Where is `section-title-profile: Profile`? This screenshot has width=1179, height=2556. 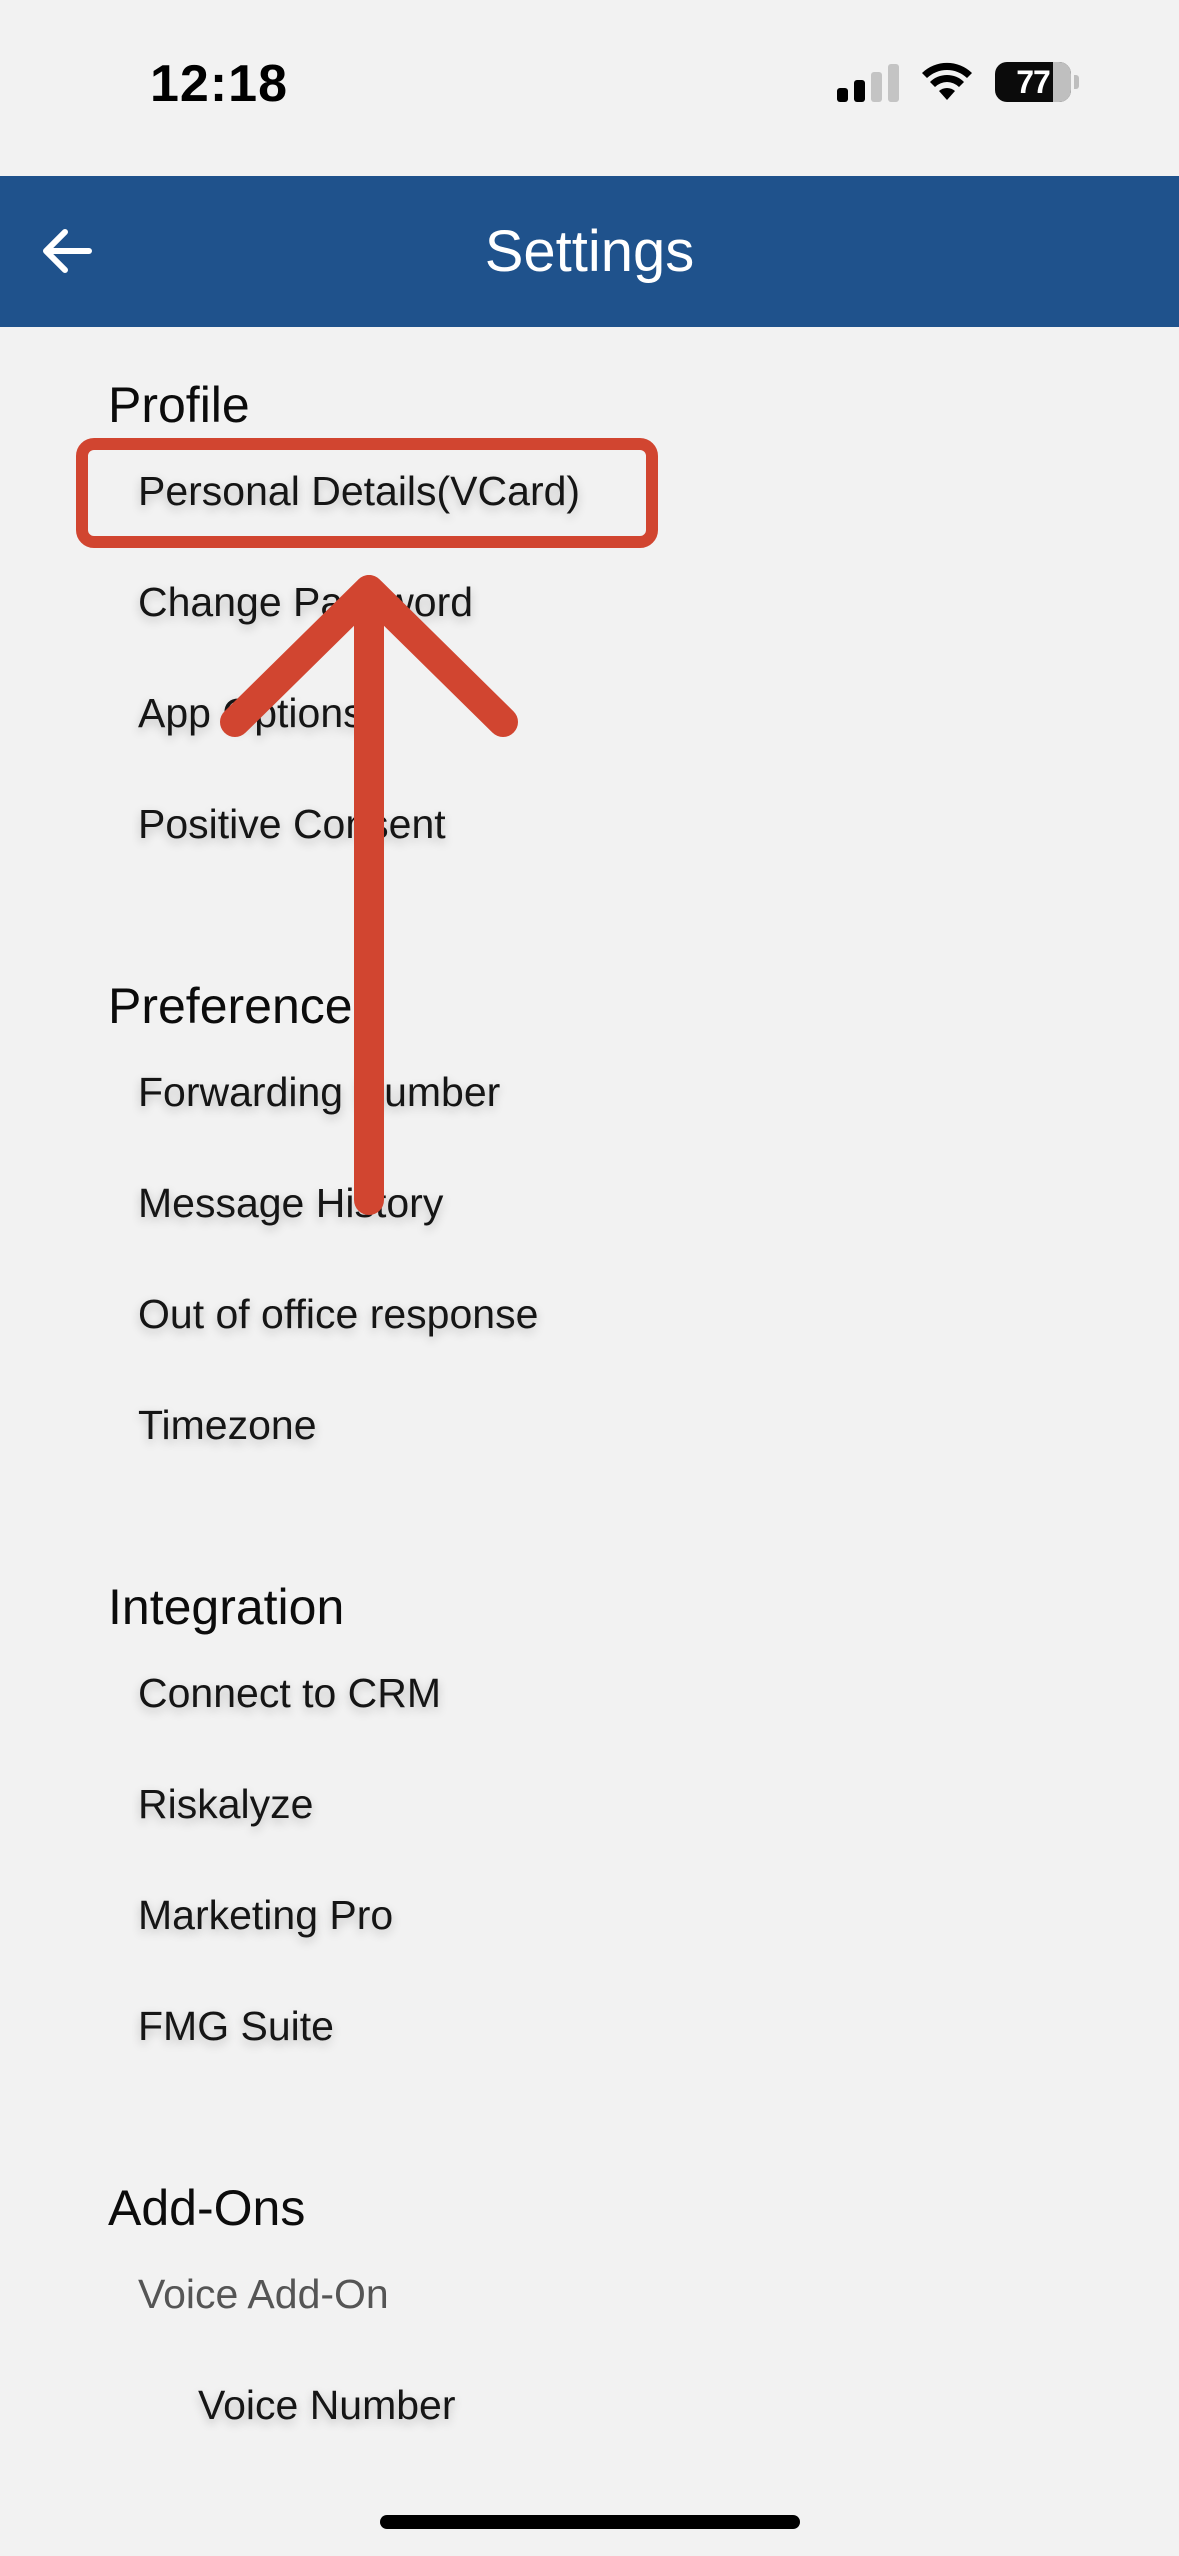
section-title-profile: Profile is located at coordinates (179, 405).